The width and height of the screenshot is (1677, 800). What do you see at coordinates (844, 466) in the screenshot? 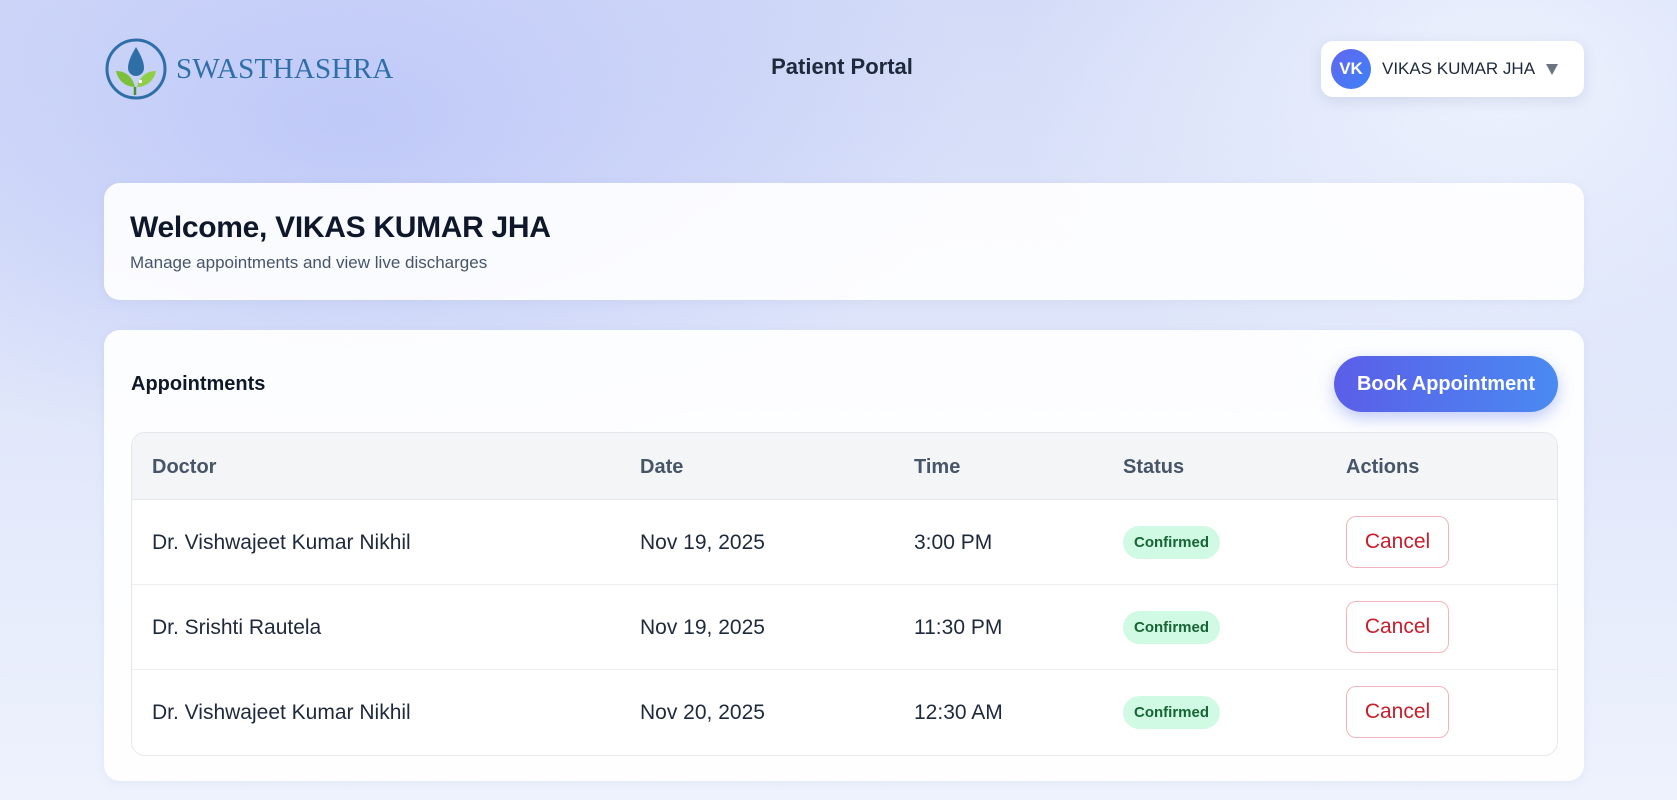
I see `table-header: Doctor Date Time Status Actions` at bounding box center [844, 466].